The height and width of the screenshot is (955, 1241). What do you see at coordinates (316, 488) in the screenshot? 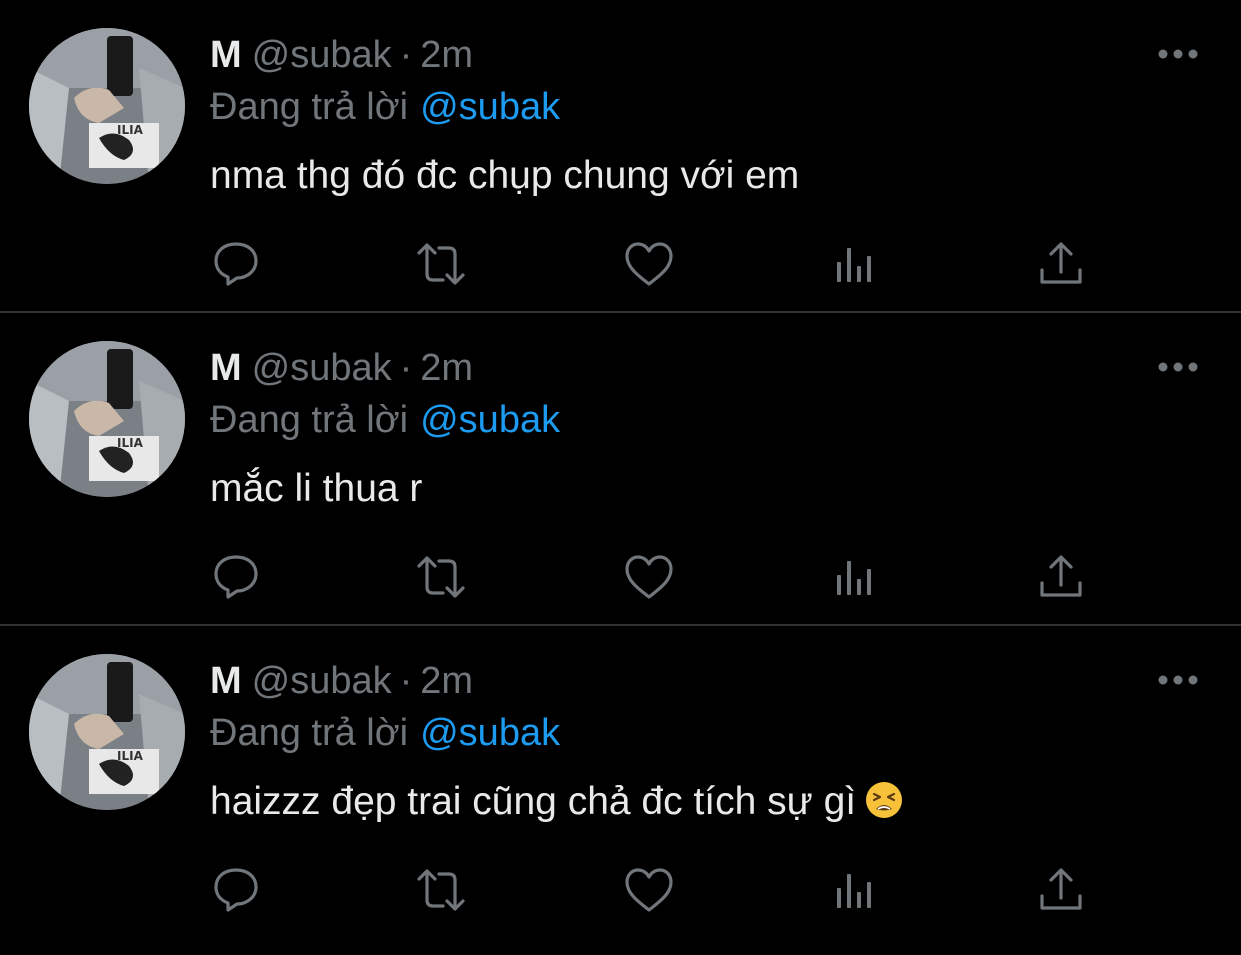
I see `tweet-text: mắc li thua r` at bounding box center [316, 488].